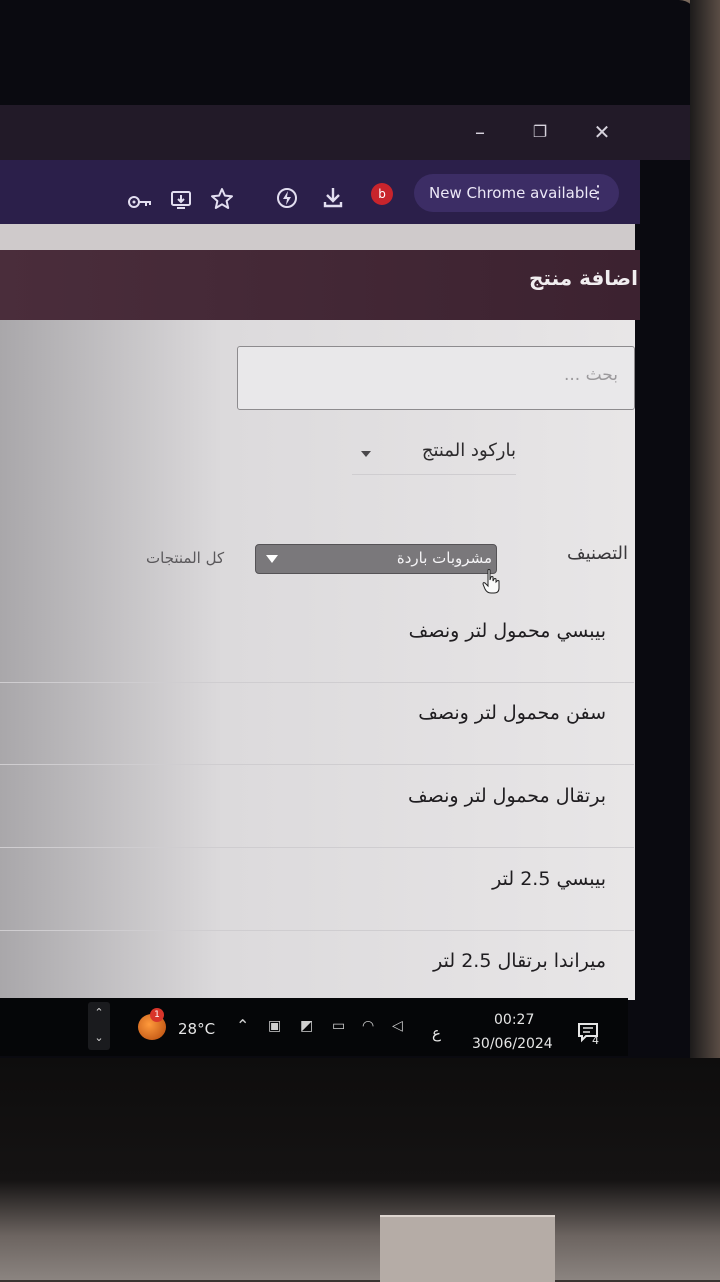 This screenshot has height=1282, width=720. I want to click on extension-icon, so click(287, 198).